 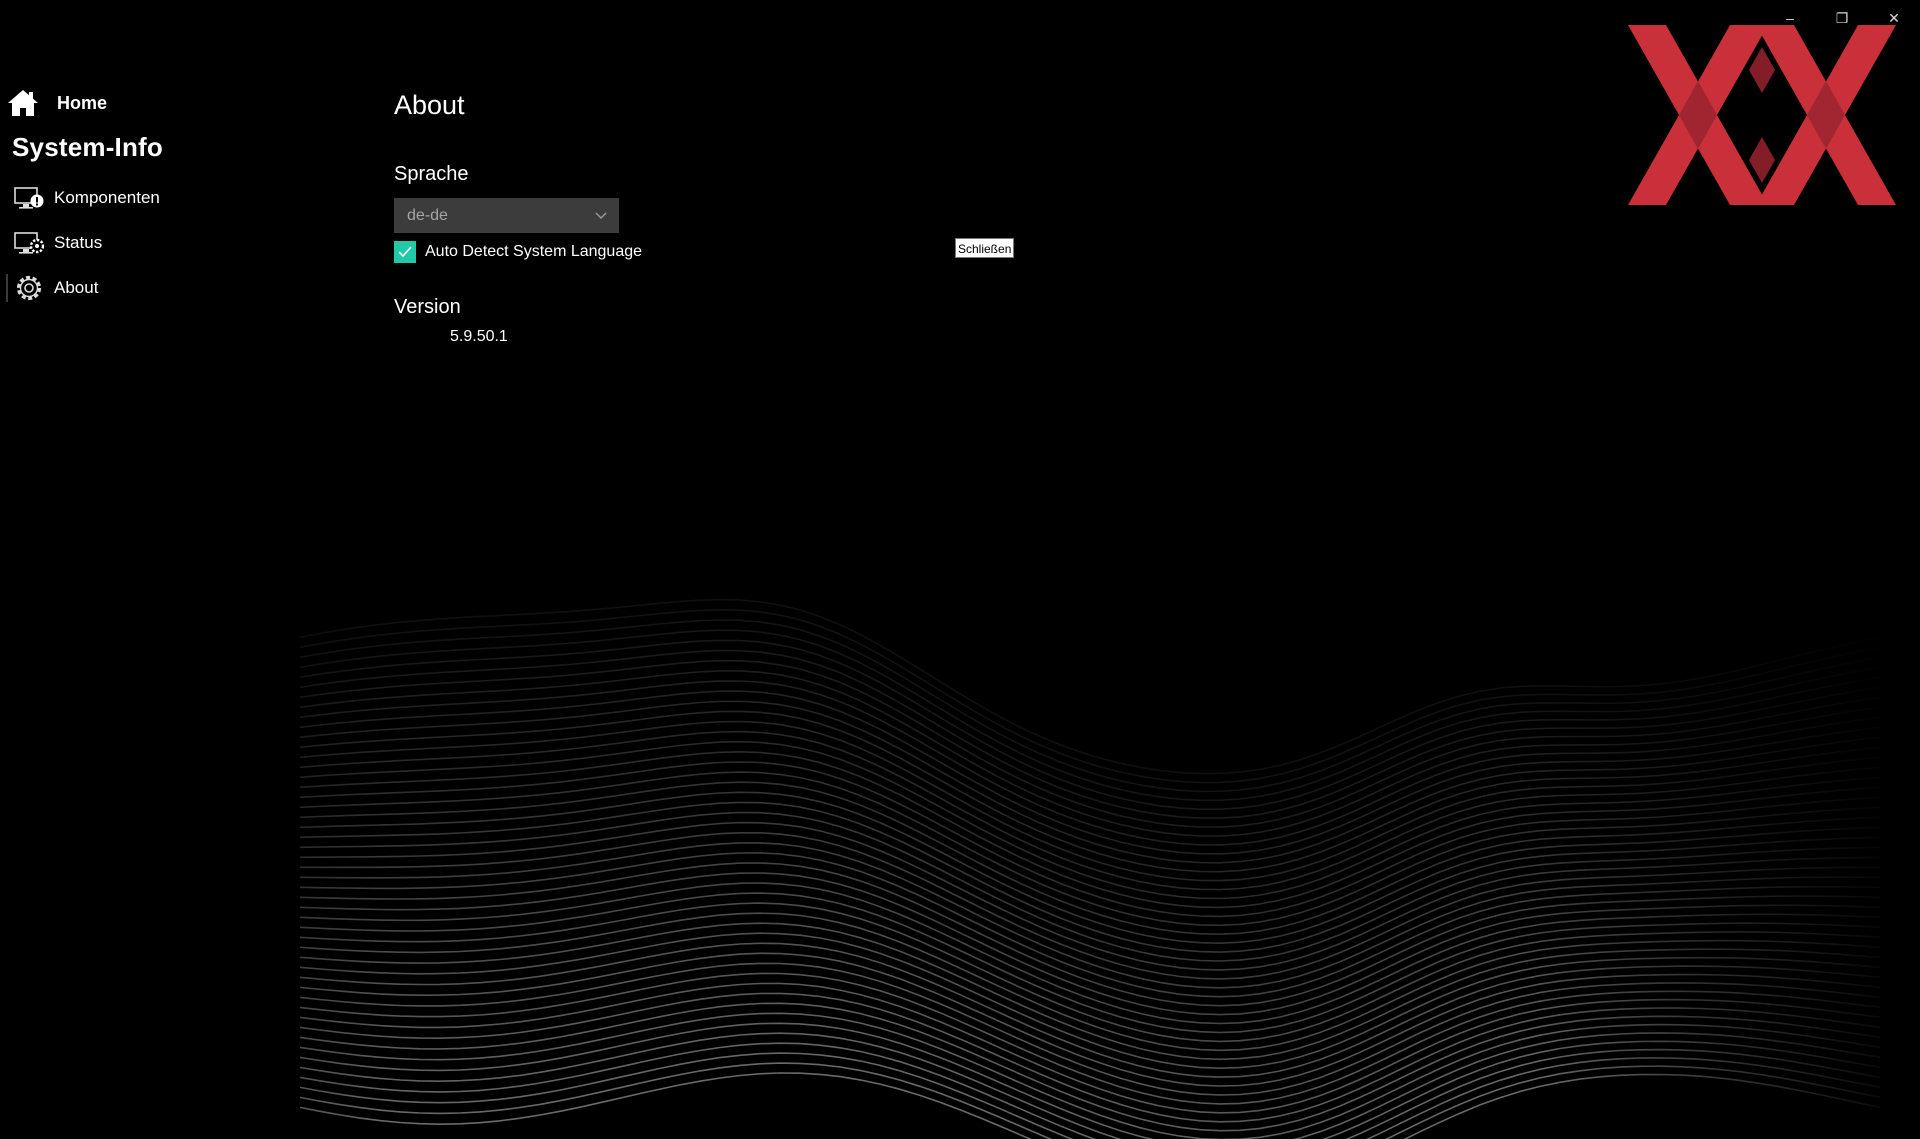 I want to click on selection-indicator, so click(x=7, y=288).